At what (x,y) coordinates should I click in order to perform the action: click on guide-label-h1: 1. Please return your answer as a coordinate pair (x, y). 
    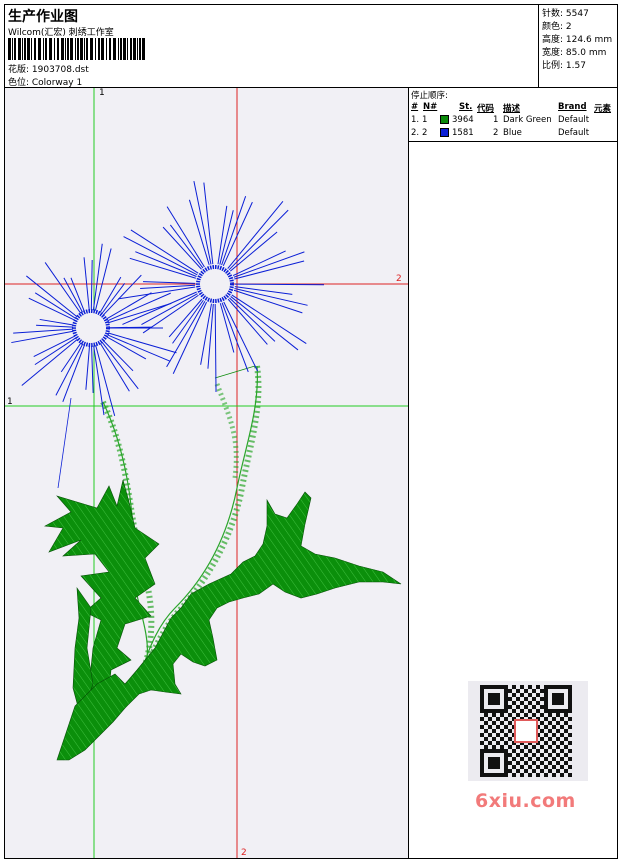
    Looking at the image, I should click on (10, 402).